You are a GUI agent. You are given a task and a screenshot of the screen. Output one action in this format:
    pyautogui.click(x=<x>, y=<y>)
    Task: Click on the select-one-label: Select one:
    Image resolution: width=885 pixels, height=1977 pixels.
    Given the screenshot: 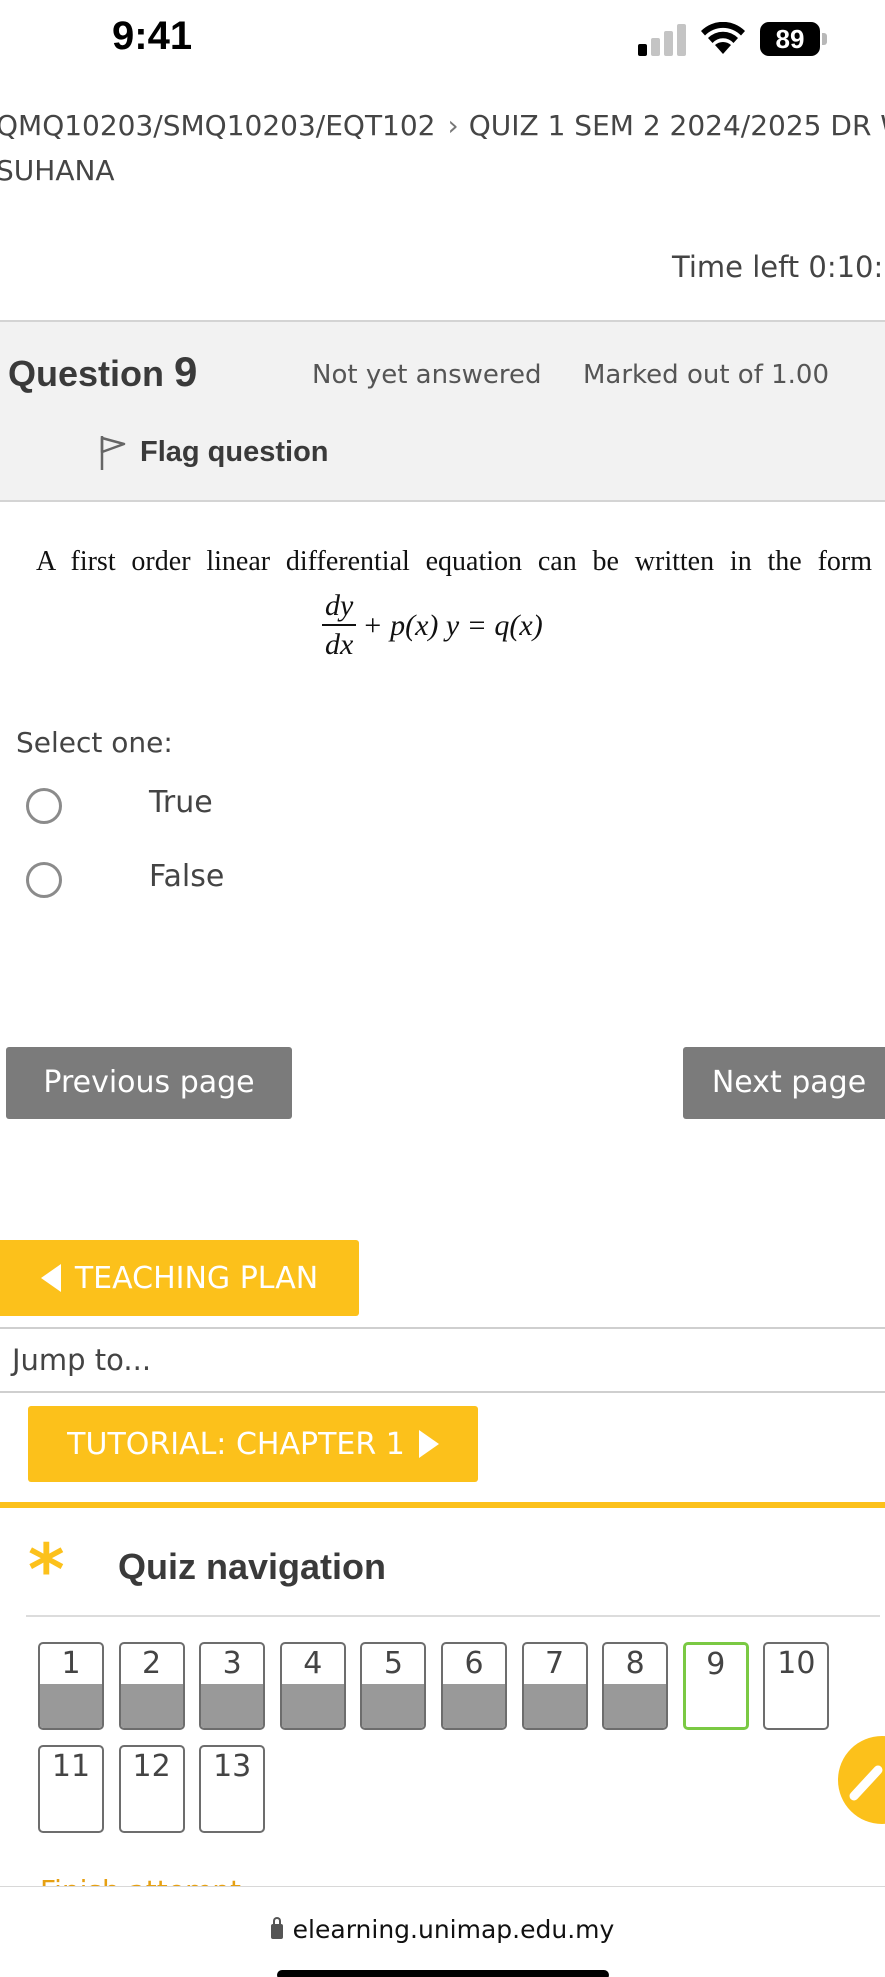 What is the action you would take?
    pyautogui.click(x=94, y=742)
    